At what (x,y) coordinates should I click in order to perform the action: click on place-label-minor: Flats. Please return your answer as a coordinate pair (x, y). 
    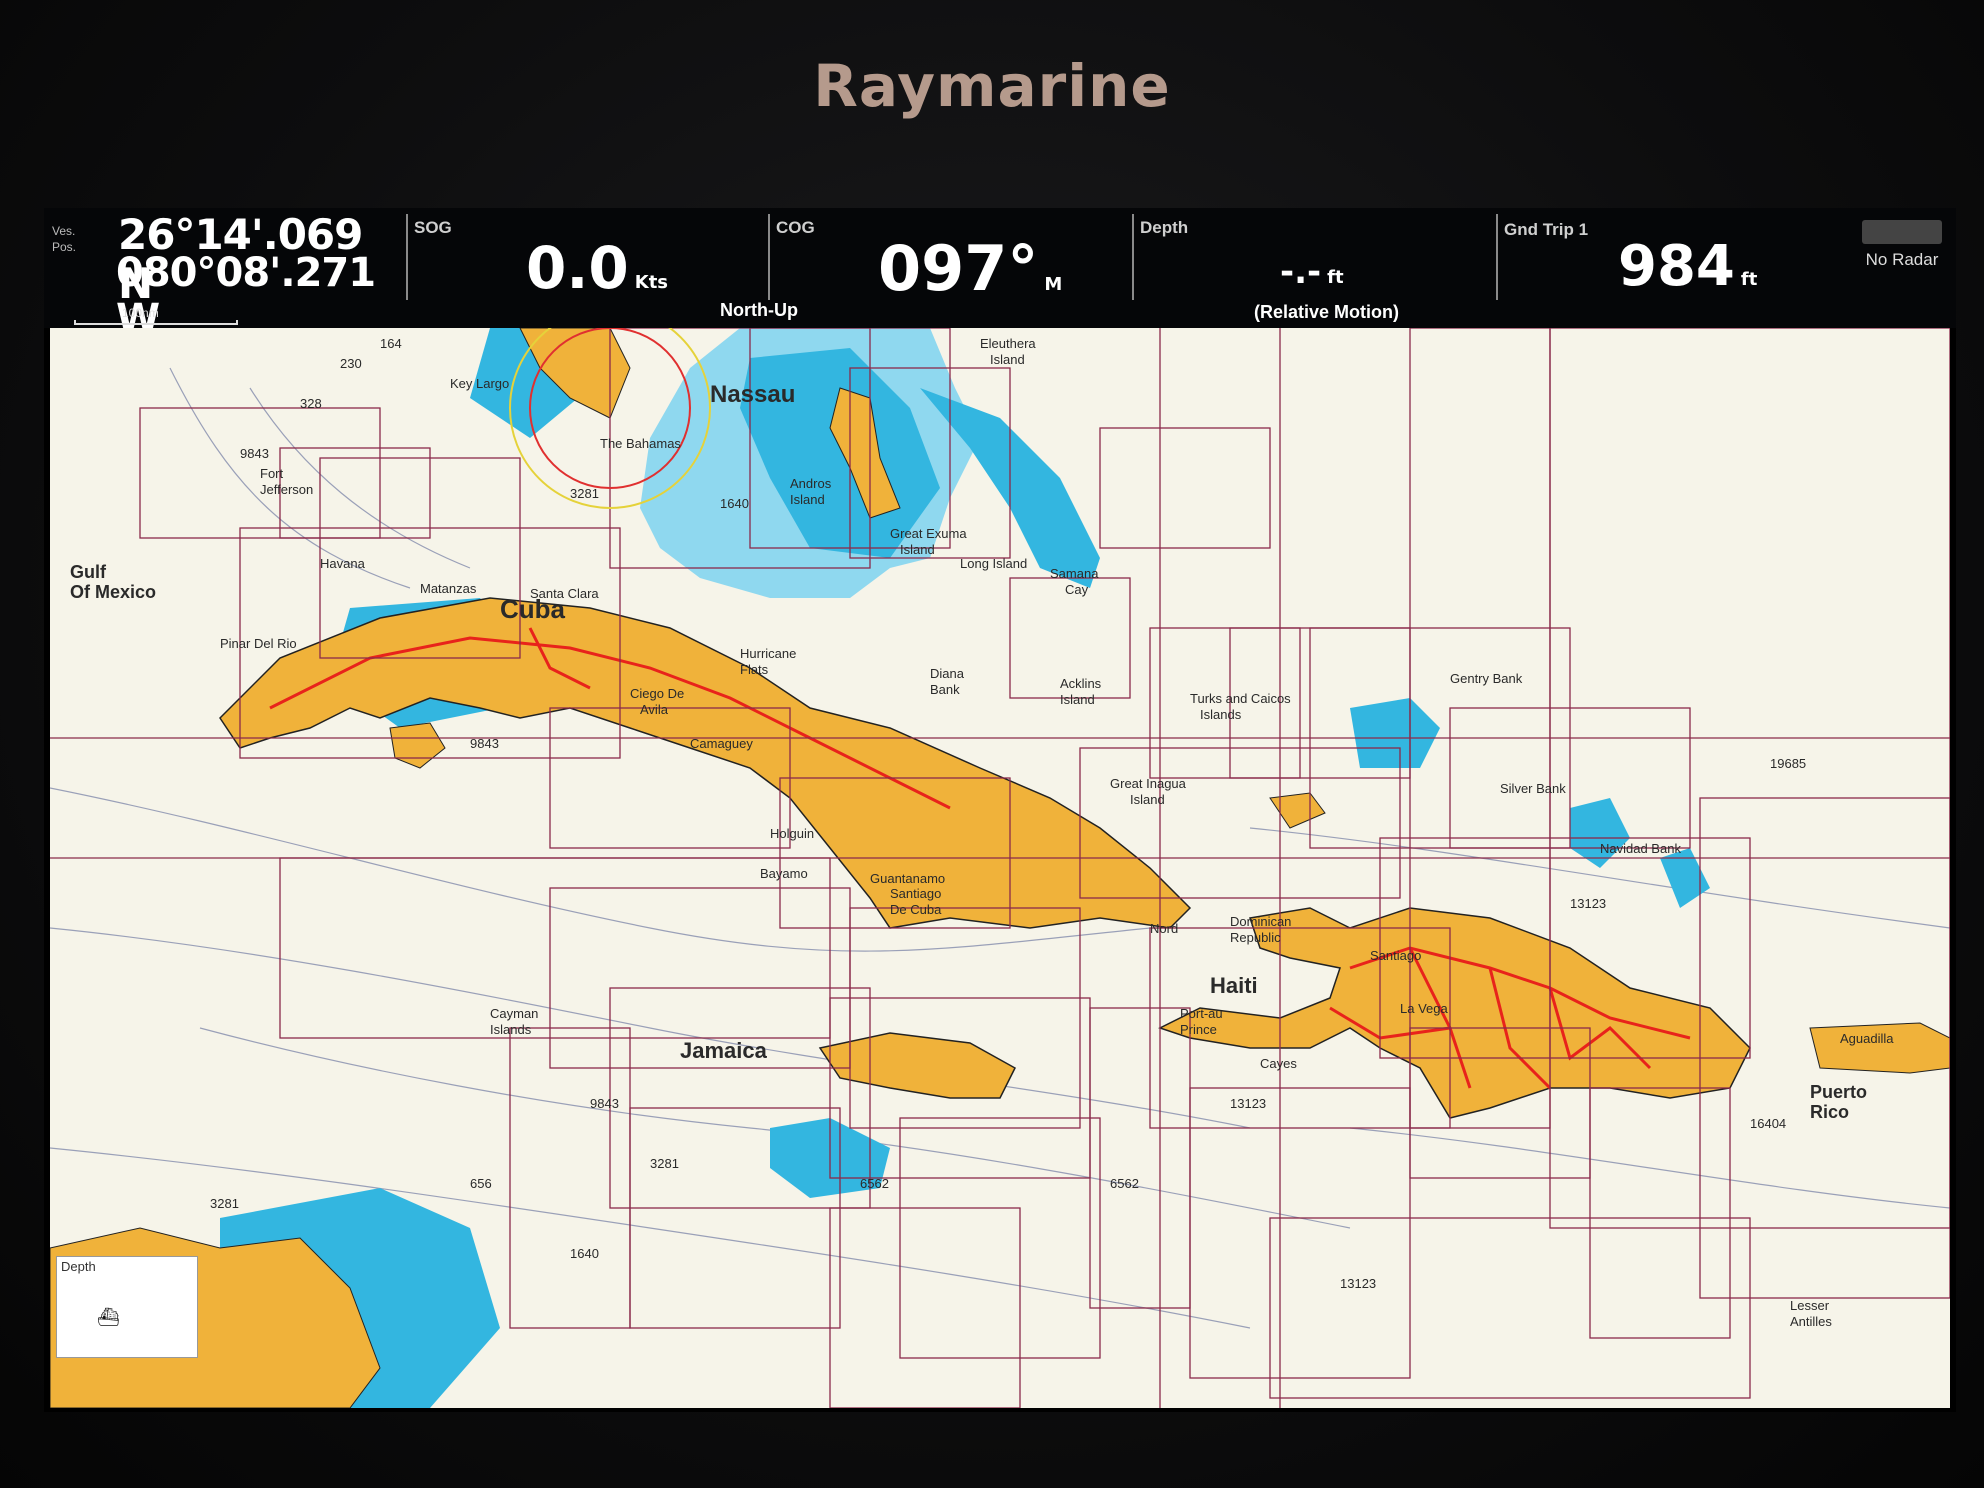
    Looking at the image, I should click on (754, 669).